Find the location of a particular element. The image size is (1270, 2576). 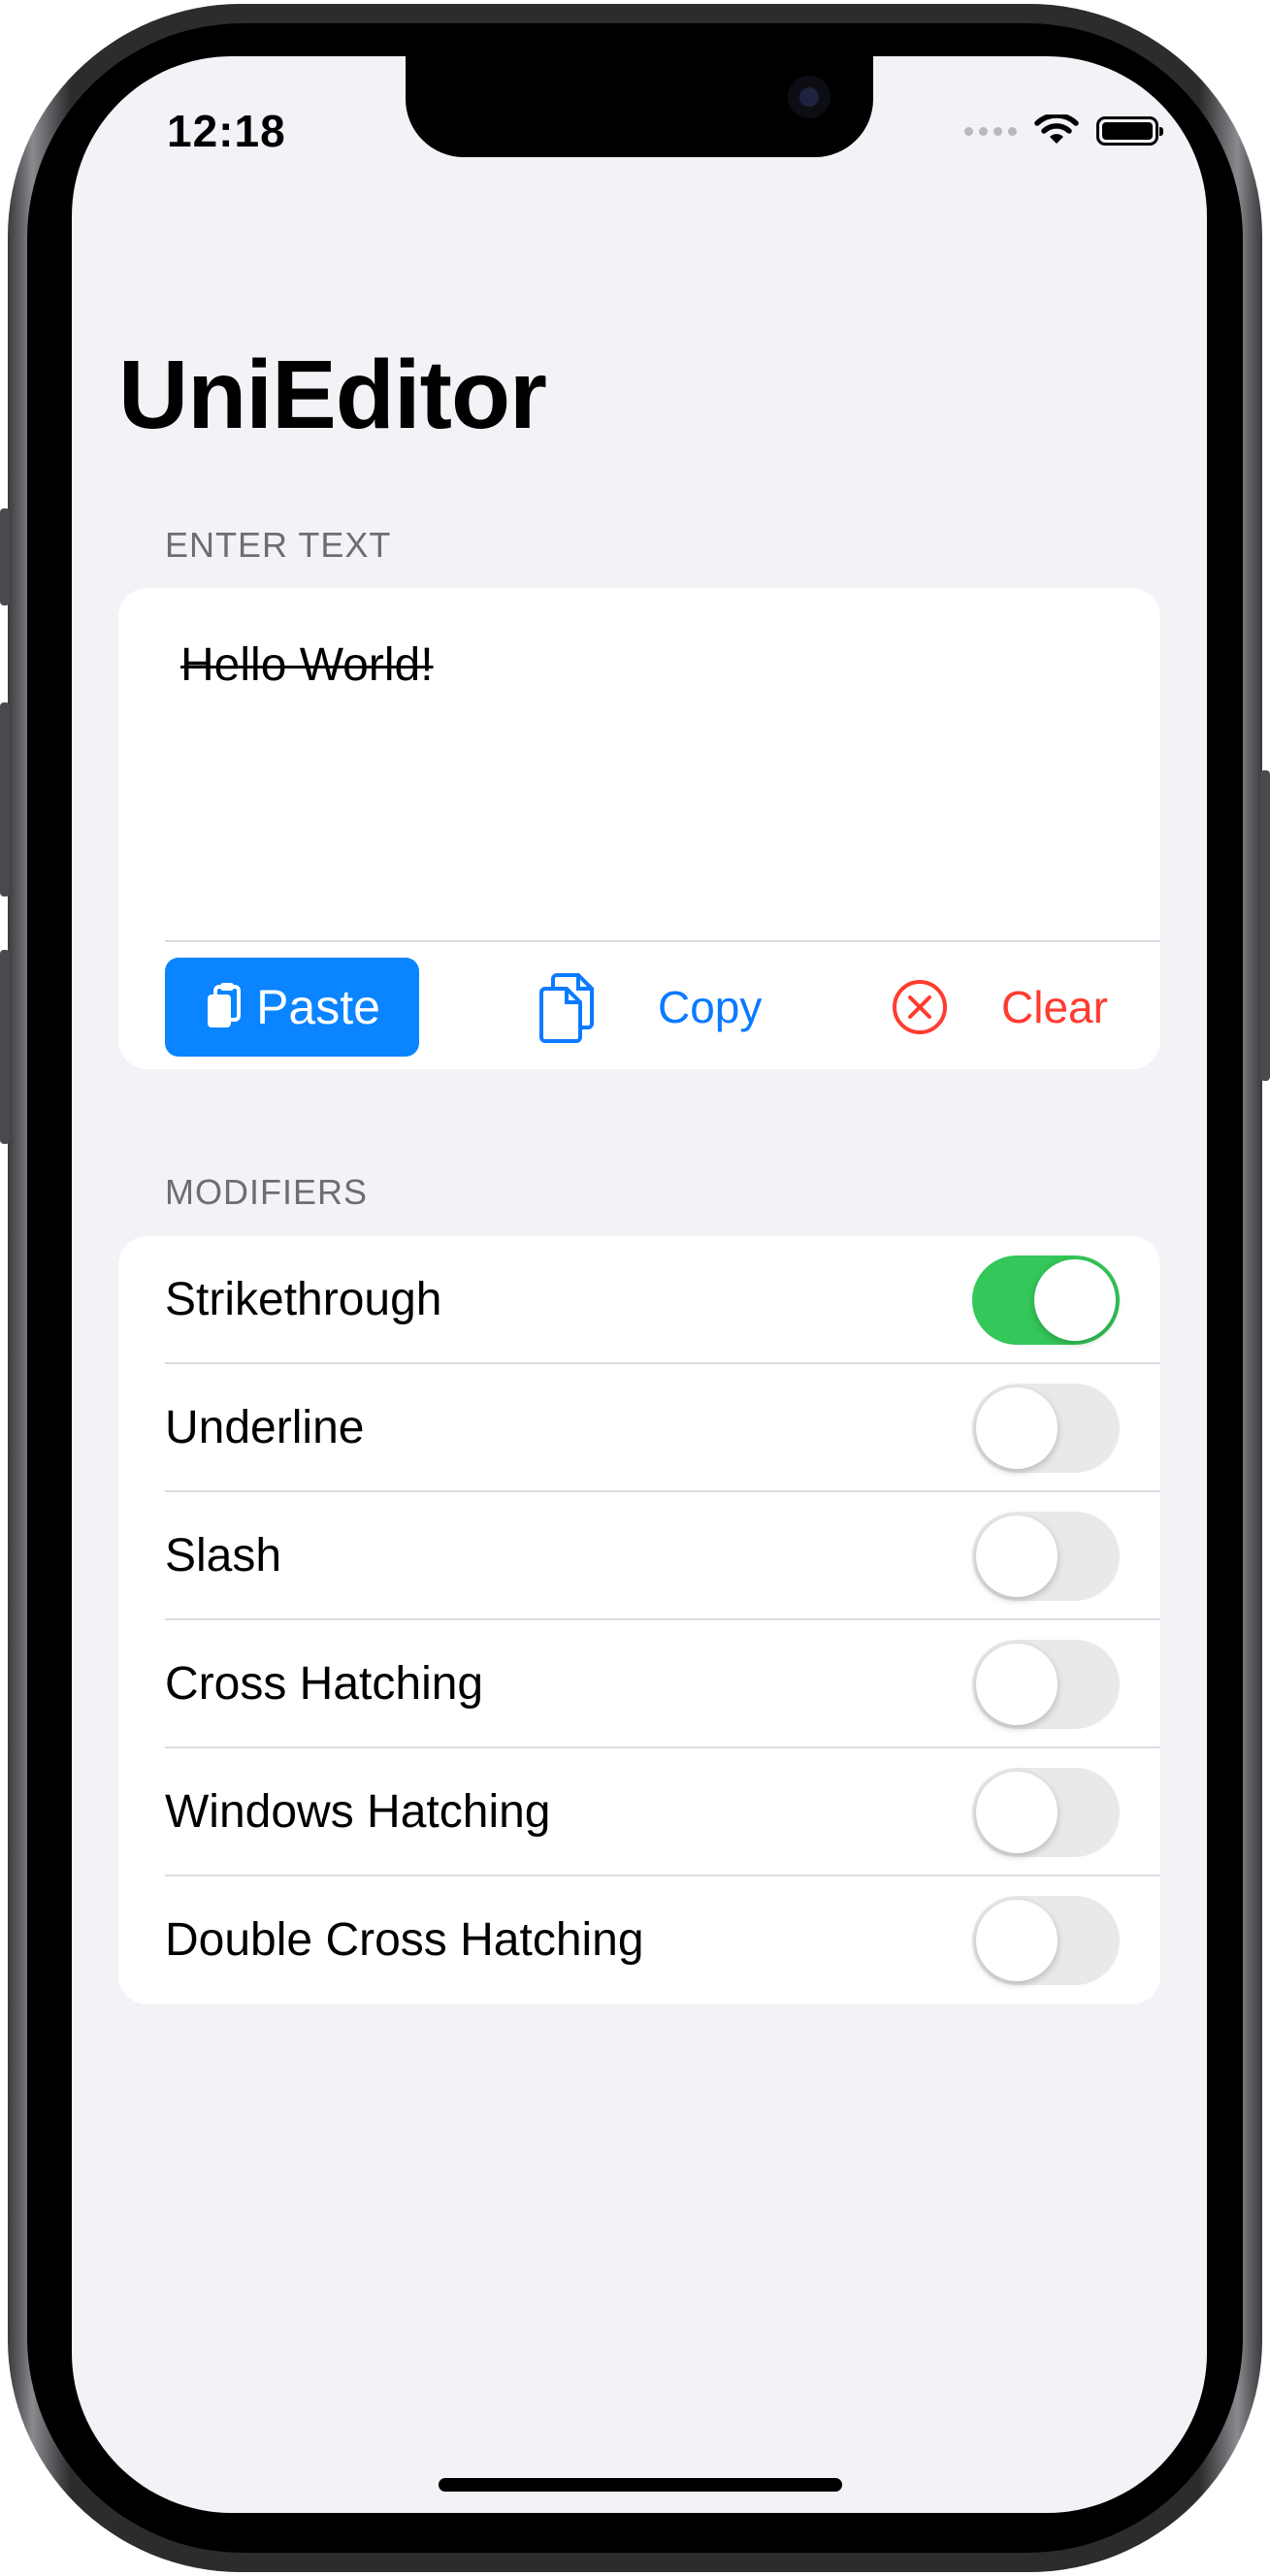

paste-label: Paste is located at coordinates (318, 1007).